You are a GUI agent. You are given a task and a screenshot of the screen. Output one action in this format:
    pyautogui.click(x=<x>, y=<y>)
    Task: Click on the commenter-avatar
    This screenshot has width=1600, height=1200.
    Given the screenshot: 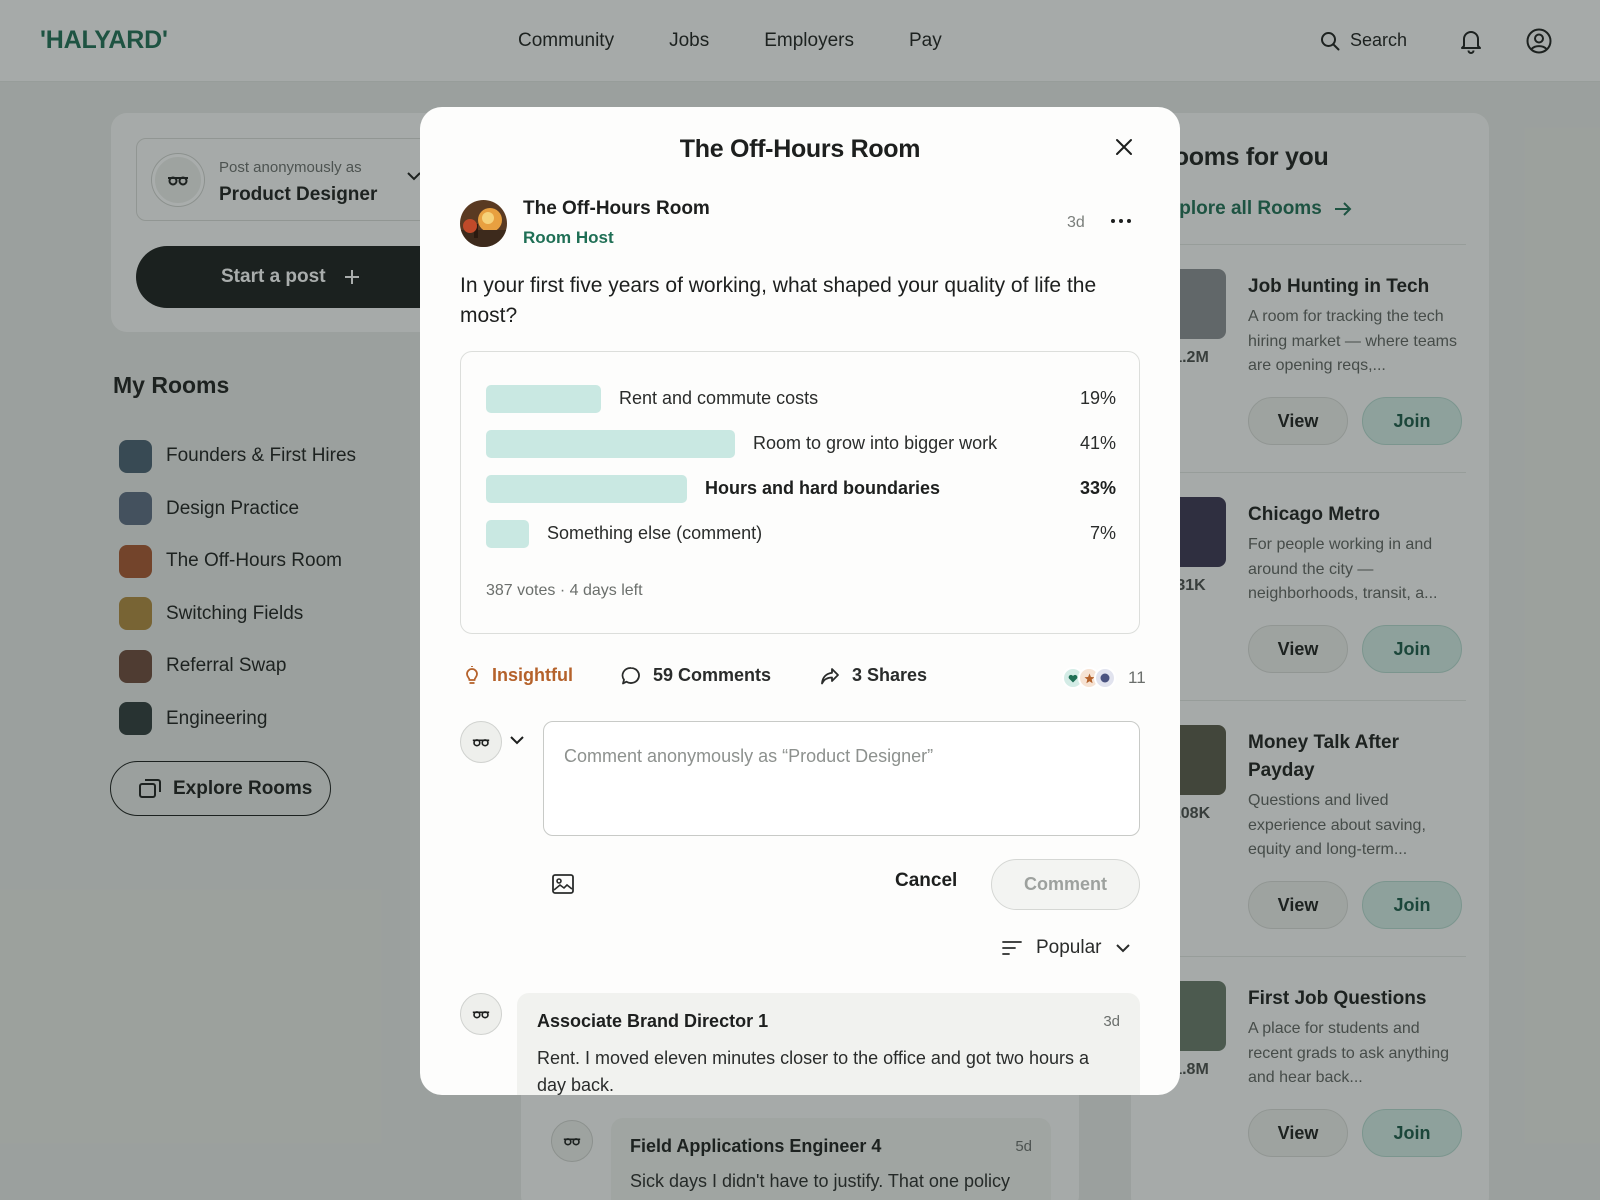 What is the action you would take?
    pyautogui.click(x=481, y=742)
    